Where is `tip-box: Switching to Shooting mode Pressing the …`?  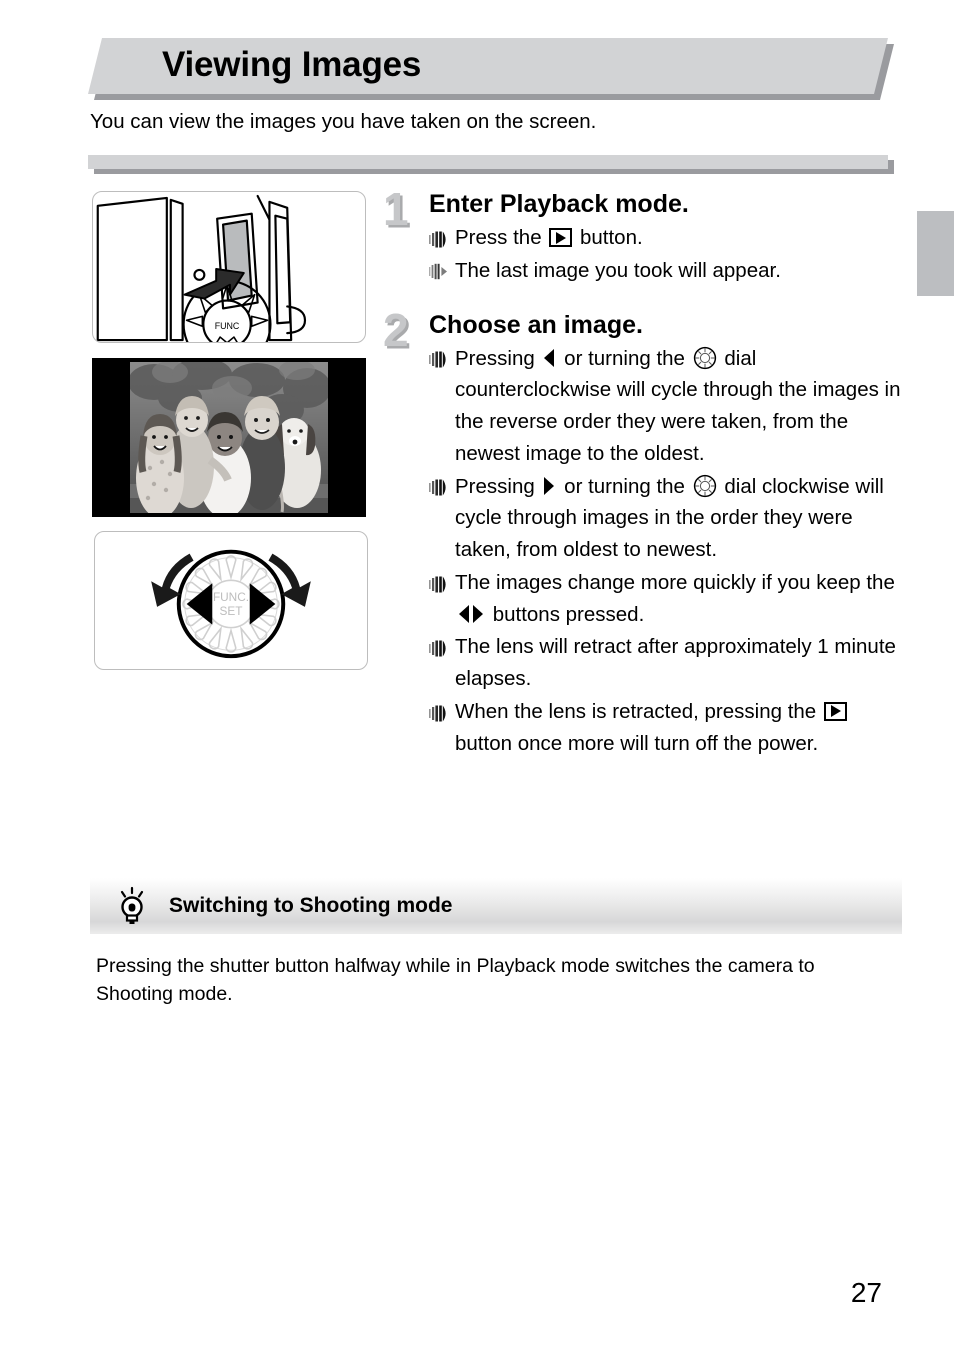 tip-box: Switching to Shooting mode Pressing the … is located at coordinates (496, 943).